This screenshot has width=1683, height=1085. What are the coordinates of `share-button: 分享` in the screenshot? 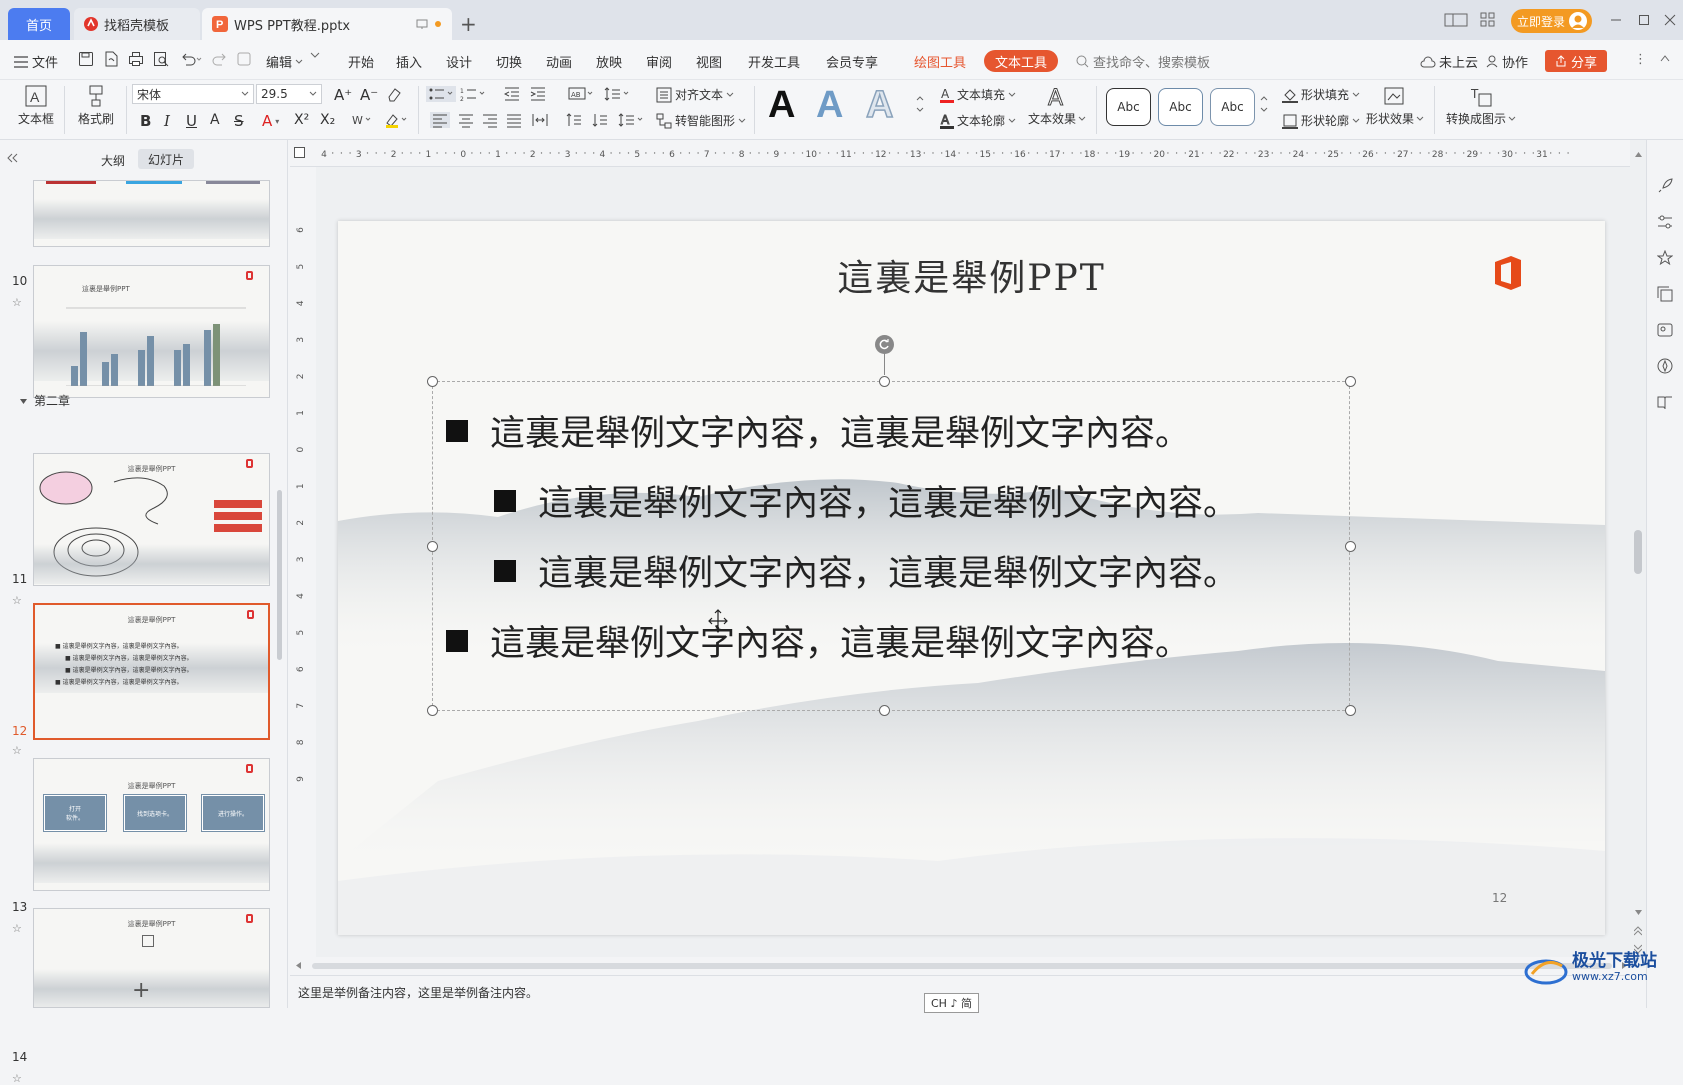 It's located at (1576, 61).